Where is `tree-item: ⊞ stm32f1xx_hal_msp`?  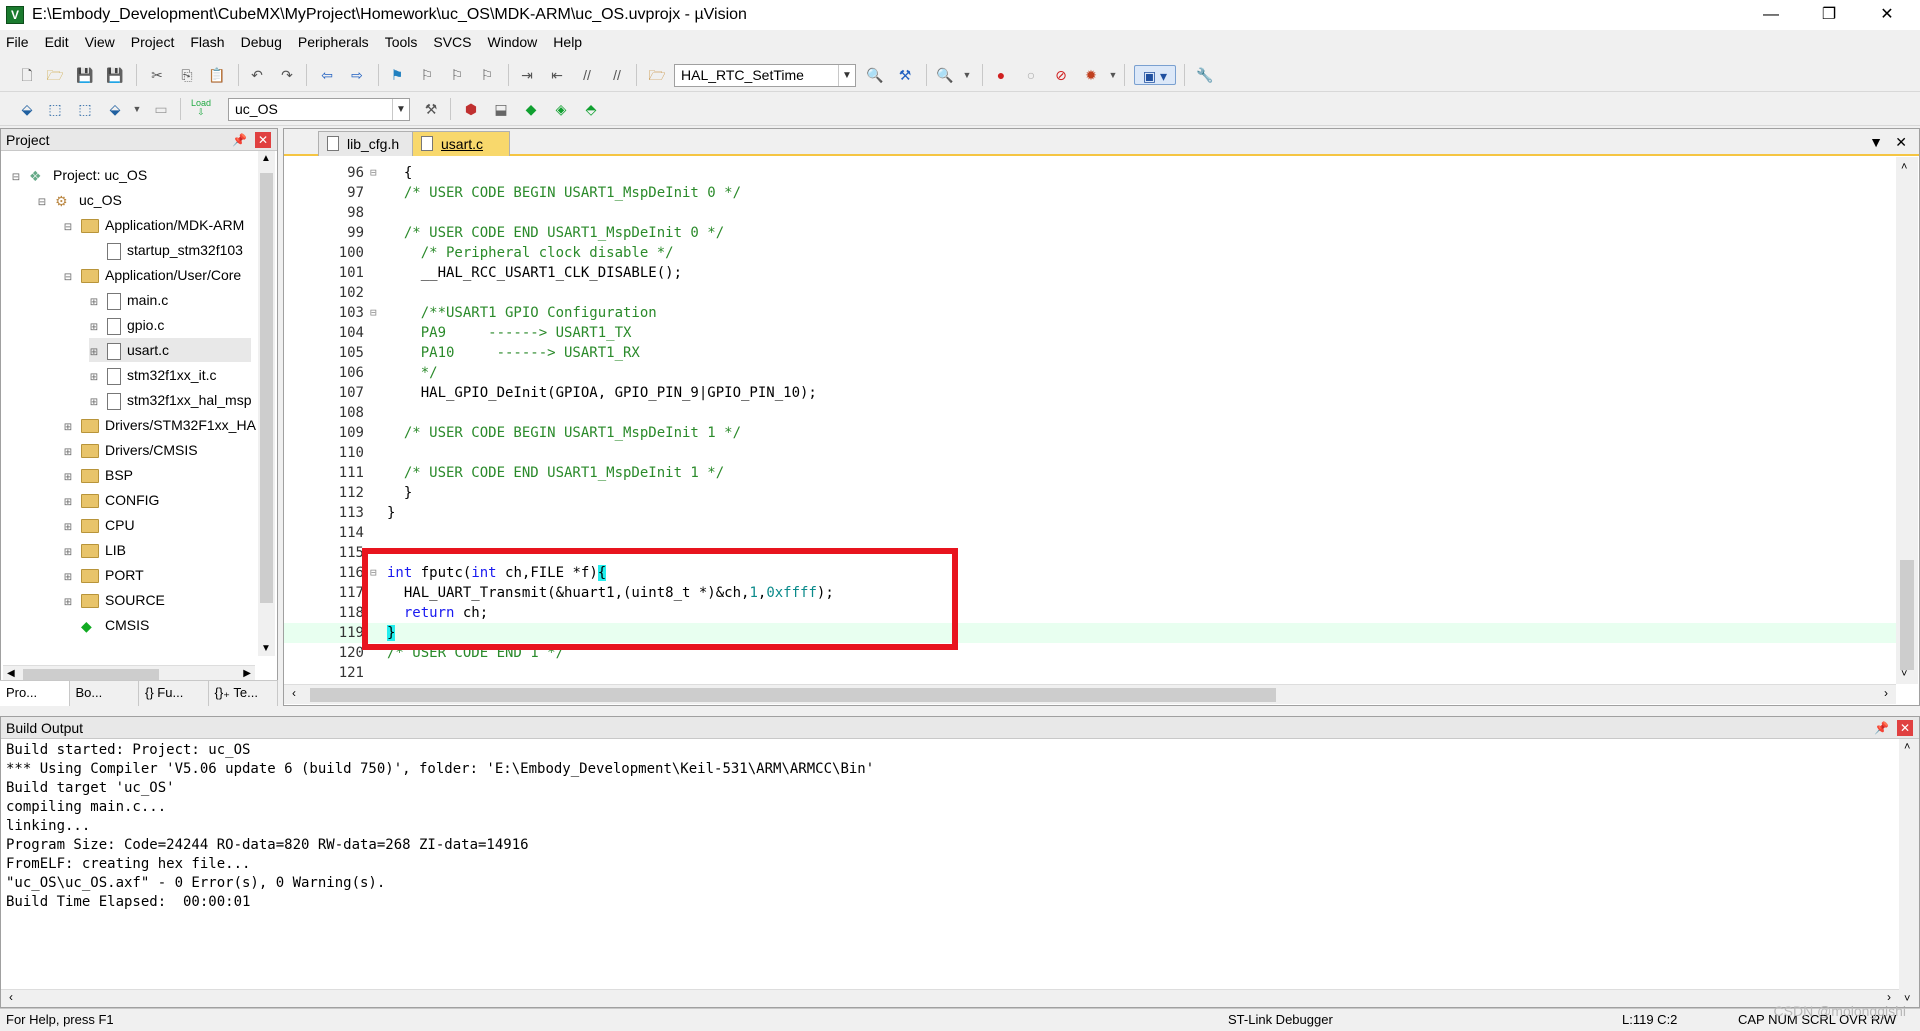
tree-item: ⊞ stm32f1xx_hal_msp is located at coordinates (170, 400).